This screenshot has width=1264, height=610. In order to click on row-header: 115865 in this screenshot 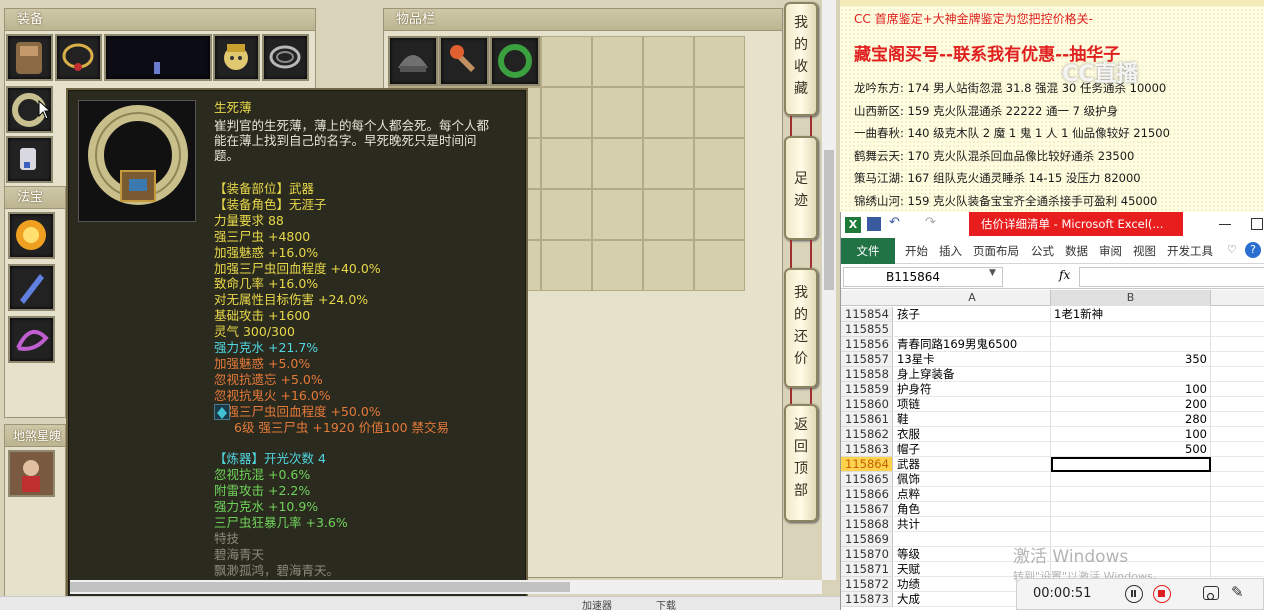, I will do `click(867, 479)`.